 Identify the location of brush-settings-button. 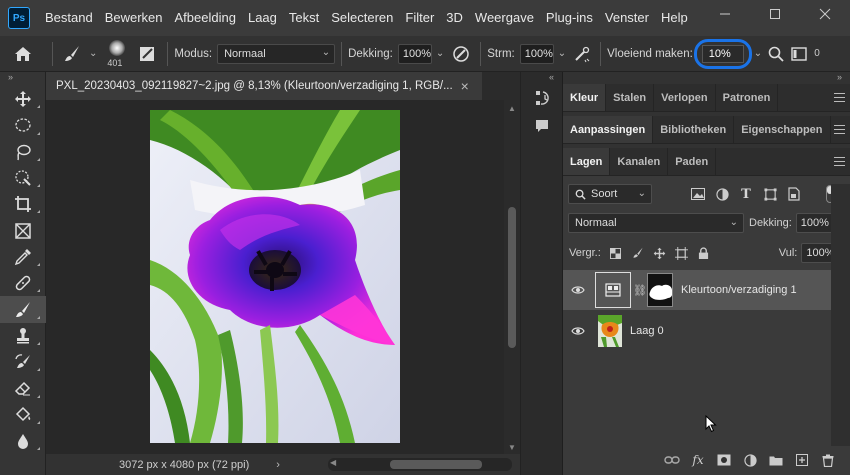
(147, 54).